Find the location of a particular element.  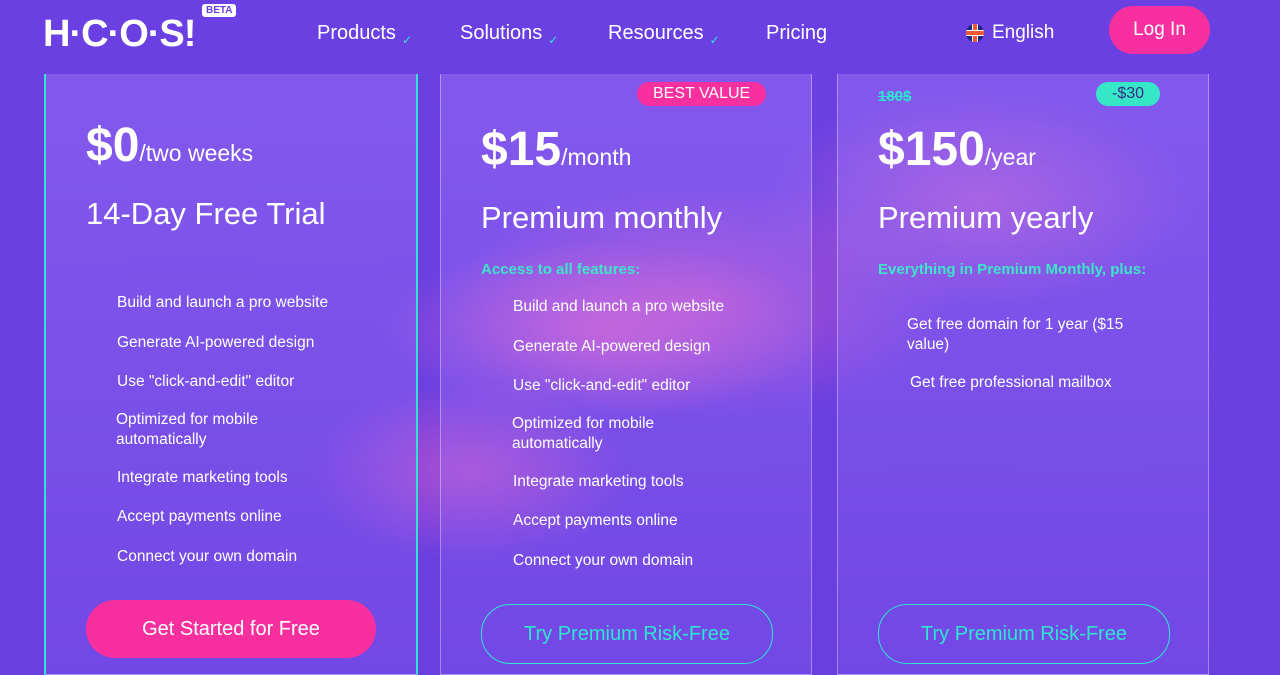

nav-pricing: Pricing is located at coordinates (796, 33).